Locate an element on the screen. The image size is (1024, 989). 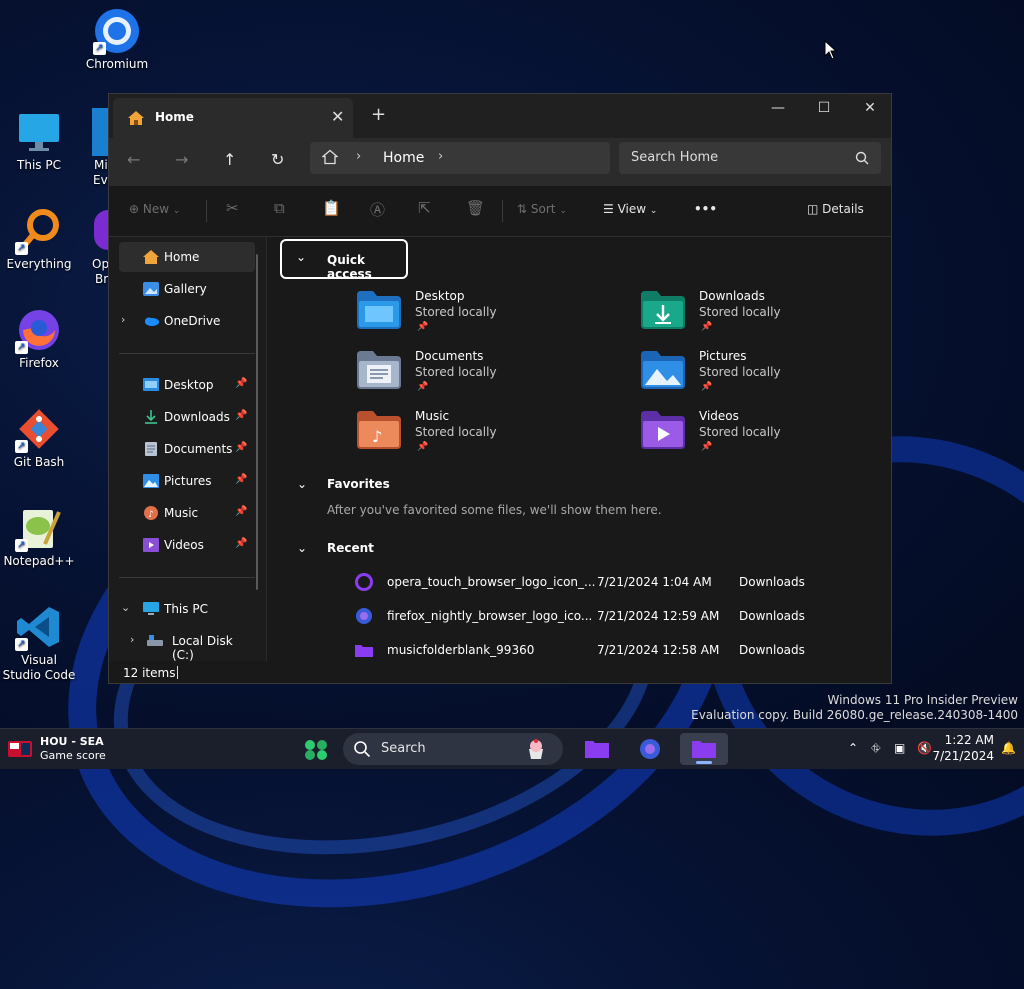
chevron-up-icon: ⌃ is located at coordinates (853, 748).